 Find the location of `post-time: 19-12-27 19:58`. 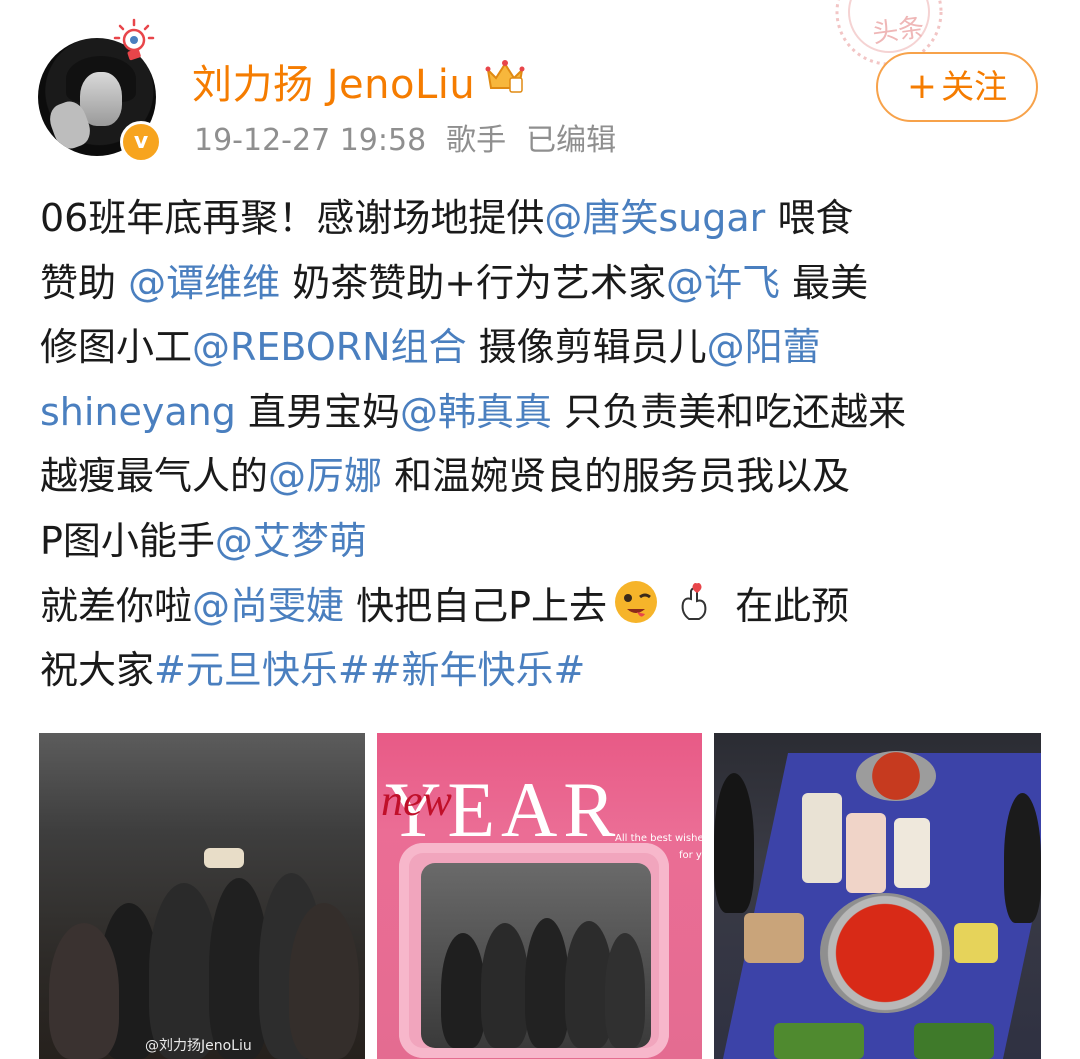

post-time: 19-12-27 19:58 is located at coordinates (310, 140).